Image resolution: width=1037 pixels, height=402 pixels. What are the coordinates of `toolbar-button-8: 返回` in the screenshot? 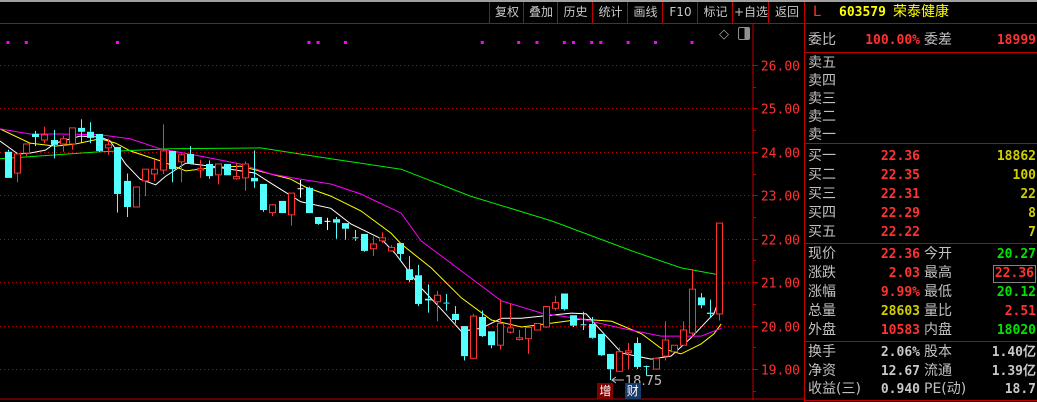 It's located at (786, 12).